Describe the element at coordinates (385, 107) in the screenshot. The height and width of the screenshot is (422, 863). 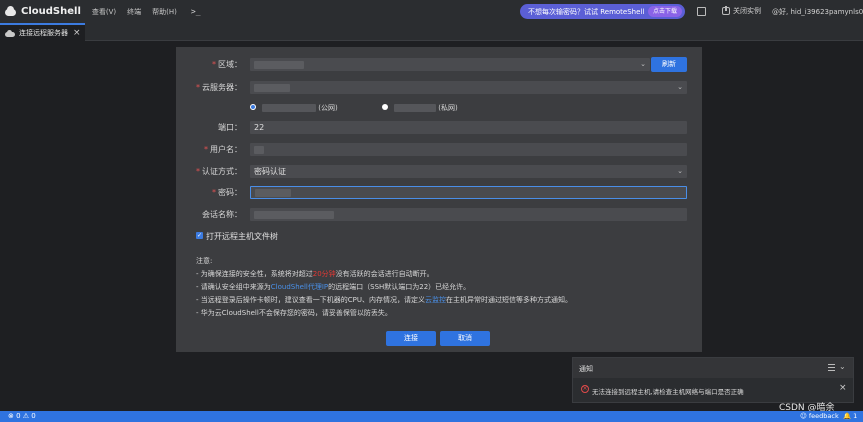
I see `private-ip-radio` at that location.